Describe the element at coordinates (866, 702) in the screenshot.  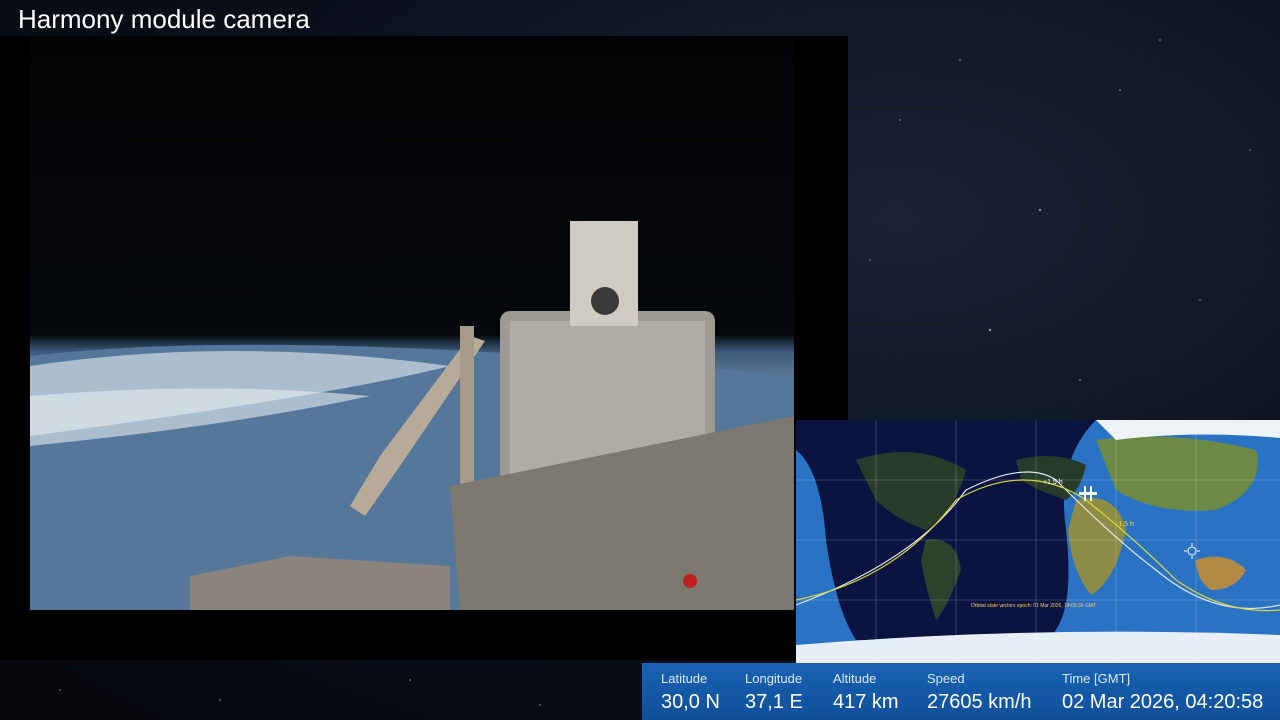
I see `altitude-value: 417 km` at that location.